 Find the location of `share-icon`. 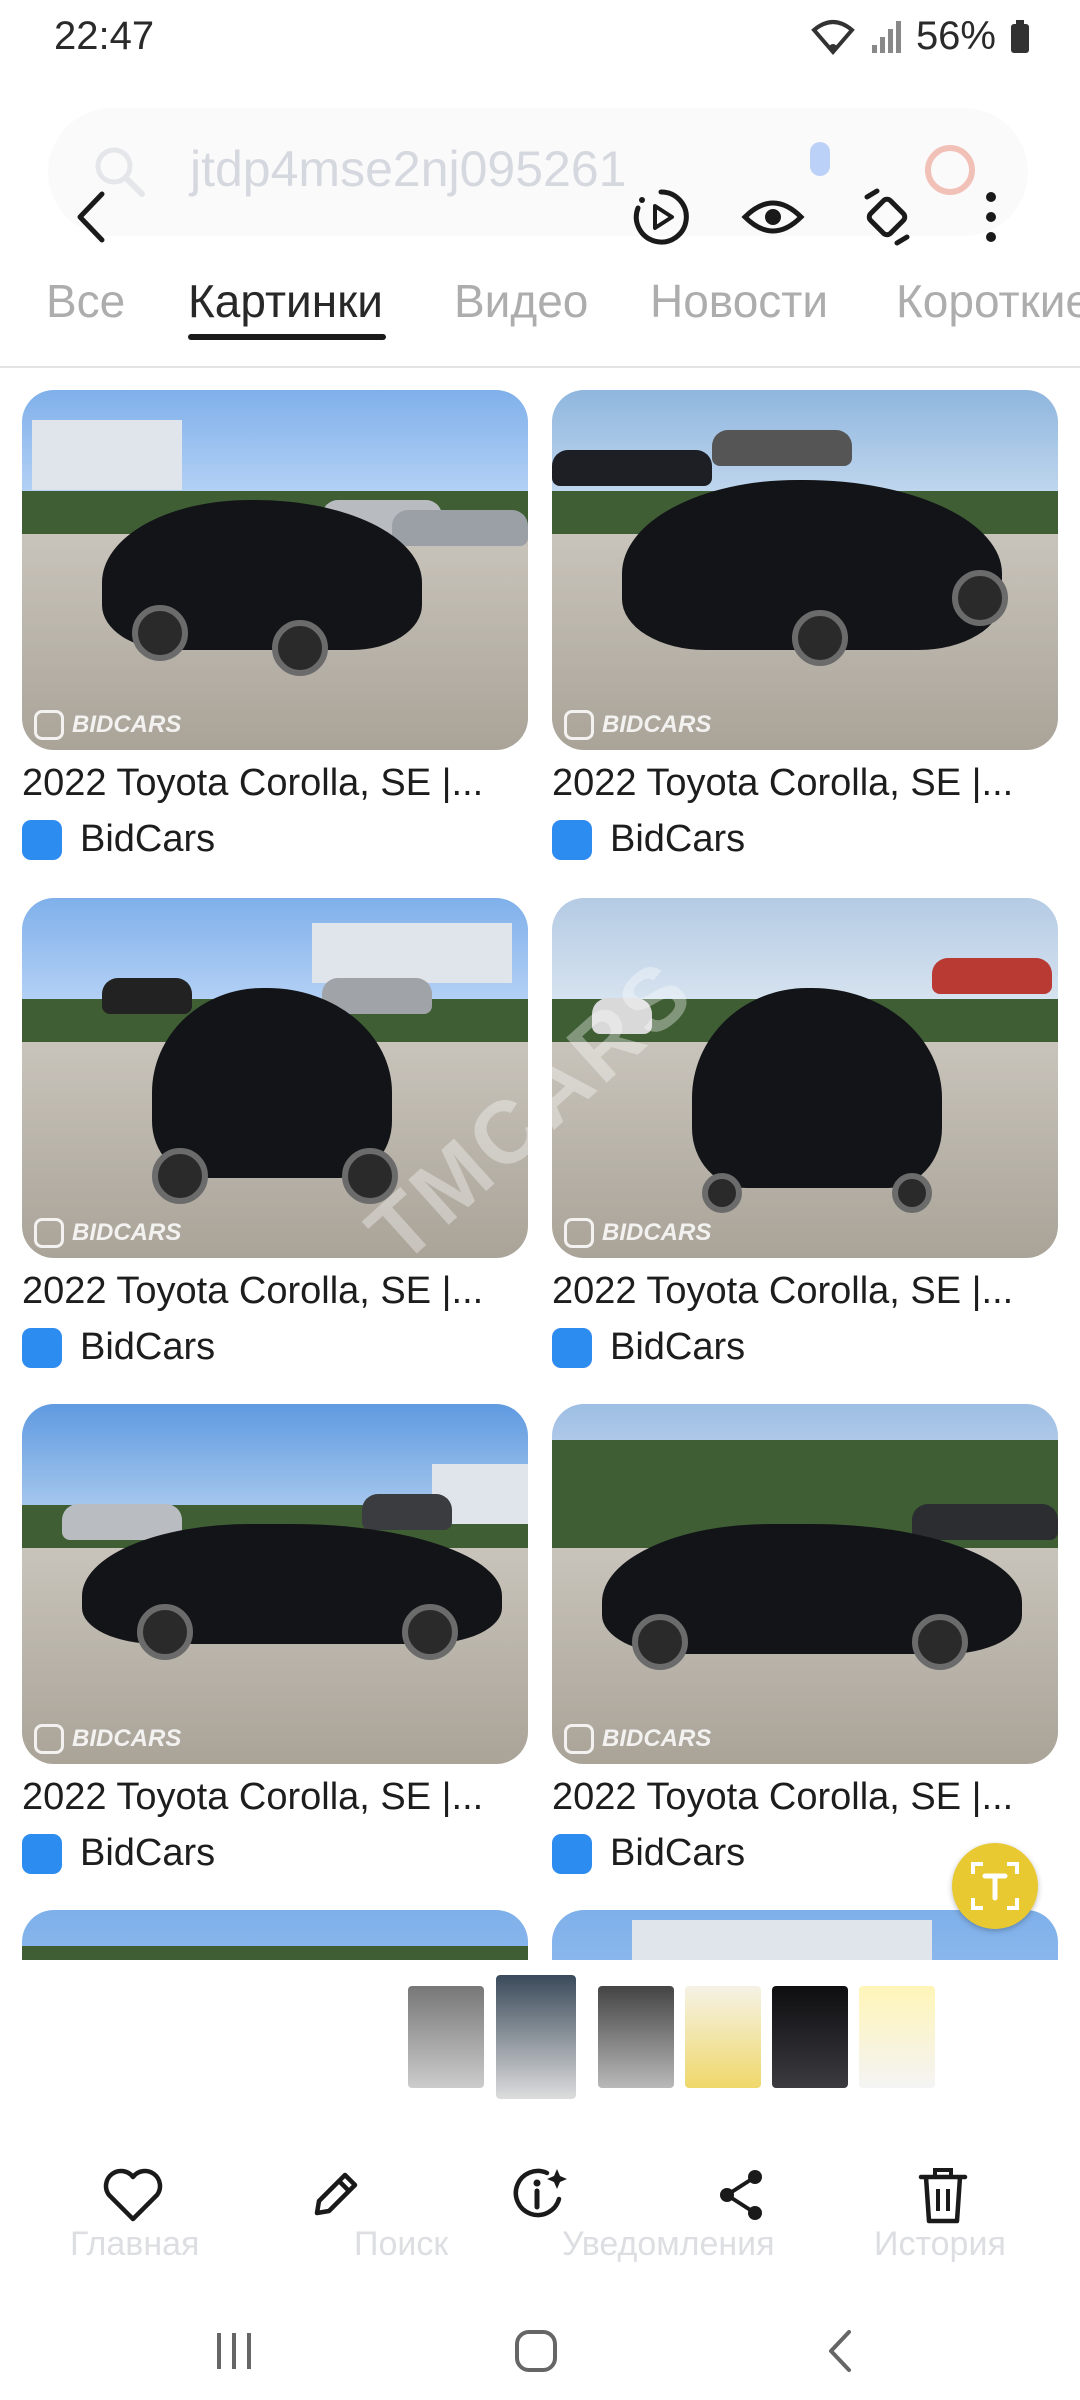

share-icon is located at coordinates (741, 2195).